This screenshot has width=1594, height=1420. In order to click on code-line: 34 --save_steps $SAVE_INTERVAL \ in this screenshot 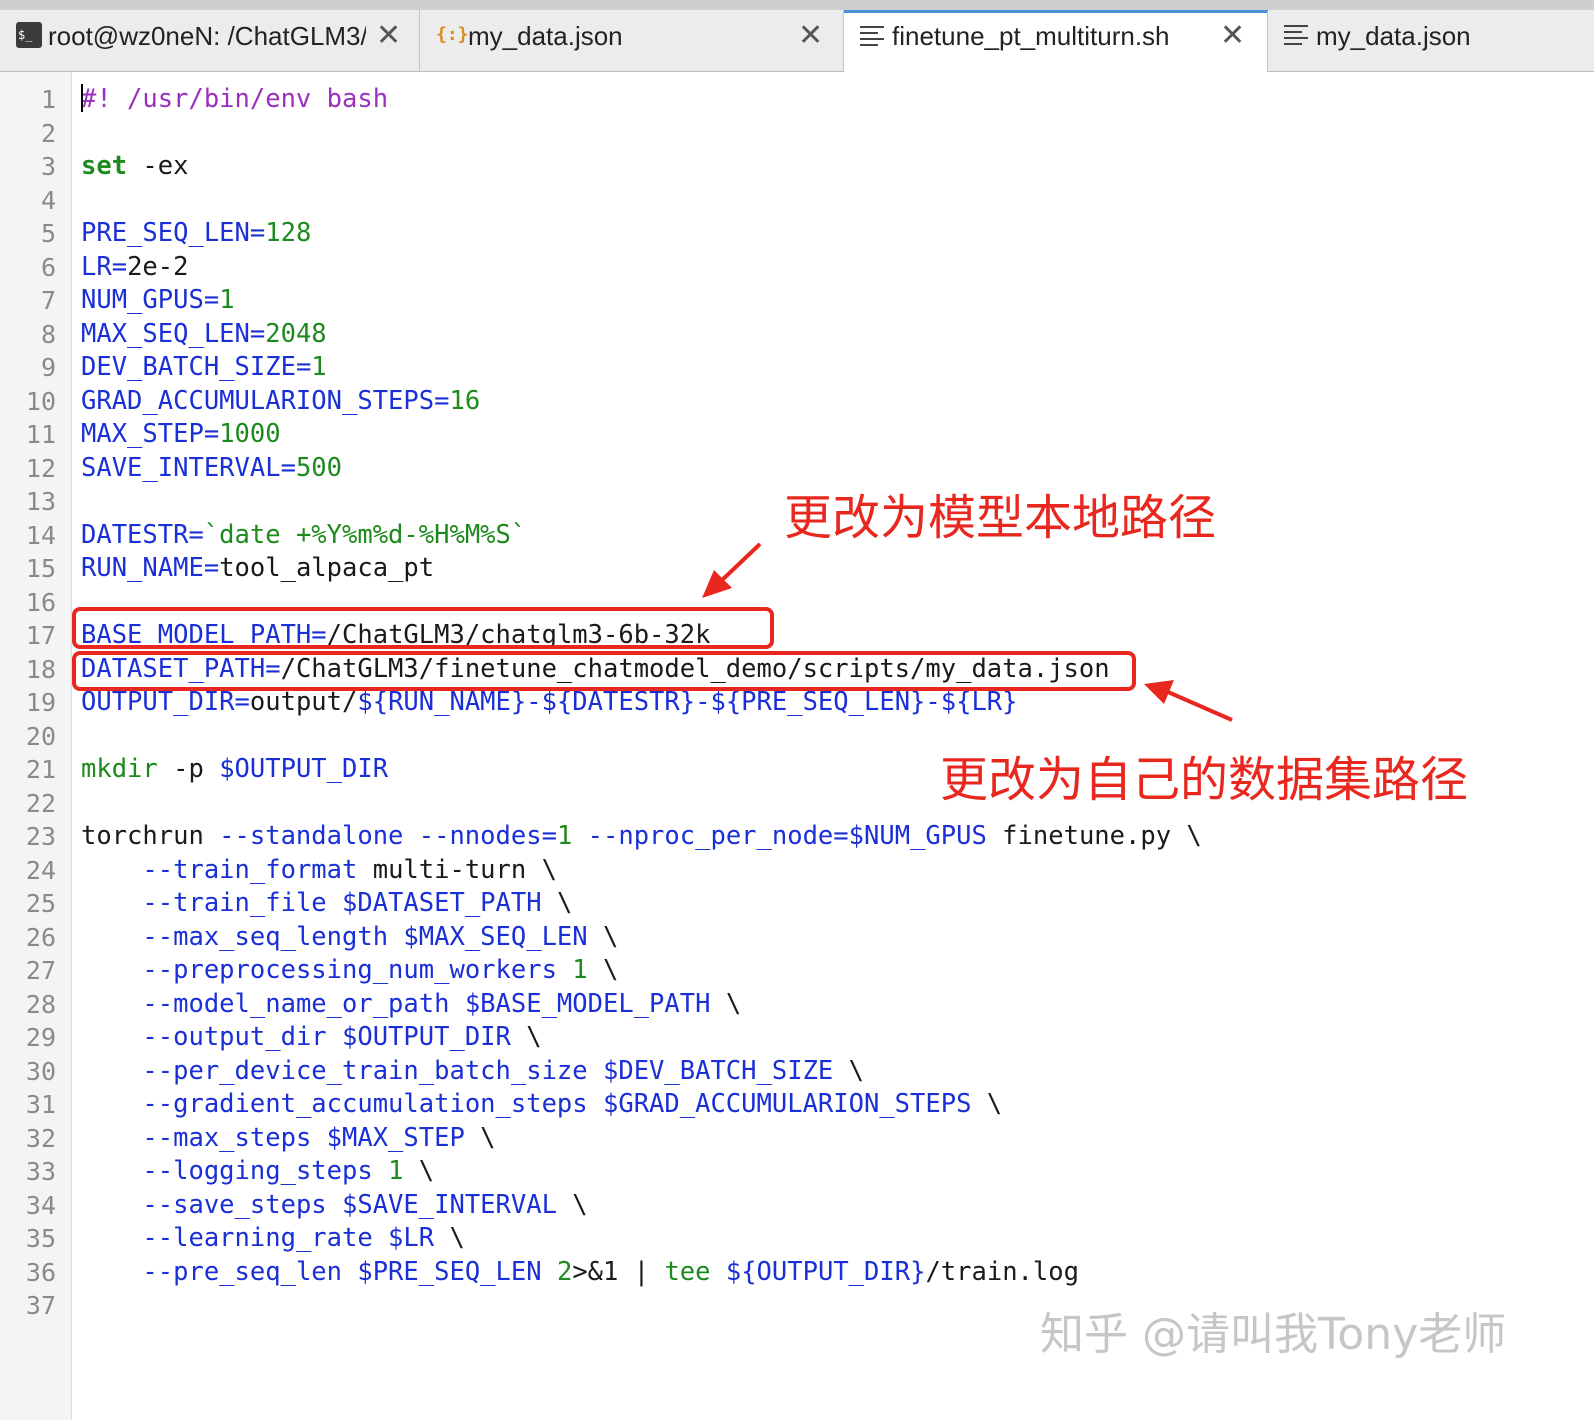, I will do `click(797, 1206)`.